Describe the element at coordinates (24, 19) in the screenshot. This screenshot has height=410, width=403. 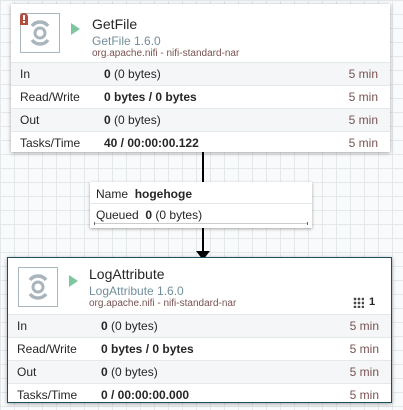
I see `warning-icon` at that location.